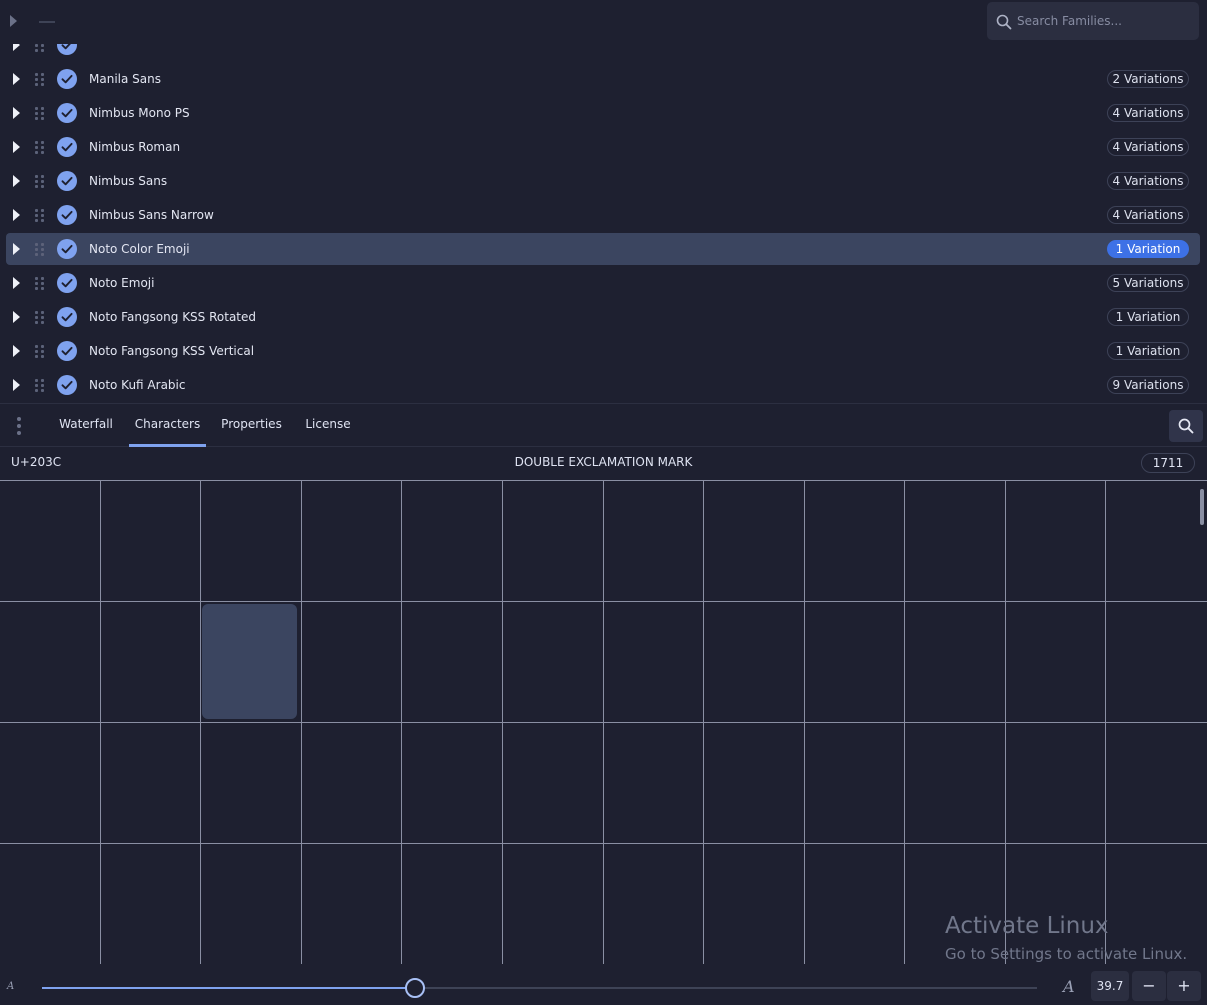  I want to click on family-row: Nimbus Mono PS 4 Variations, so click(603, 113).